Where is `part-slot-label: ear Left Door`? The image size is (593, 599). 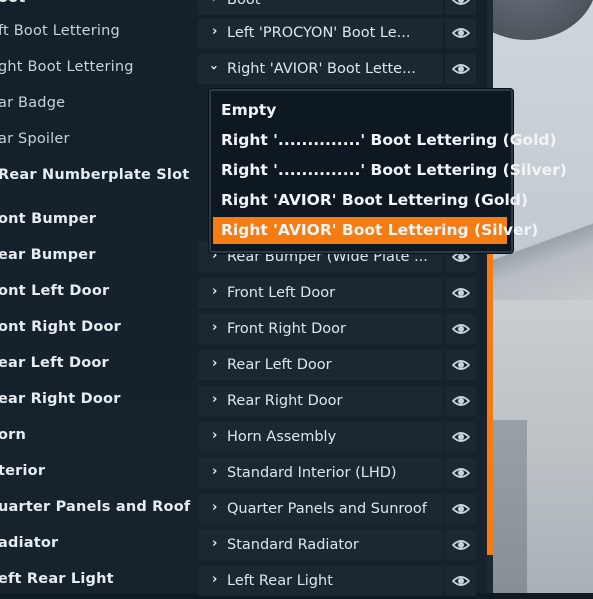 part-slot-label: ear Left Door is located at coordinates (54, 363).